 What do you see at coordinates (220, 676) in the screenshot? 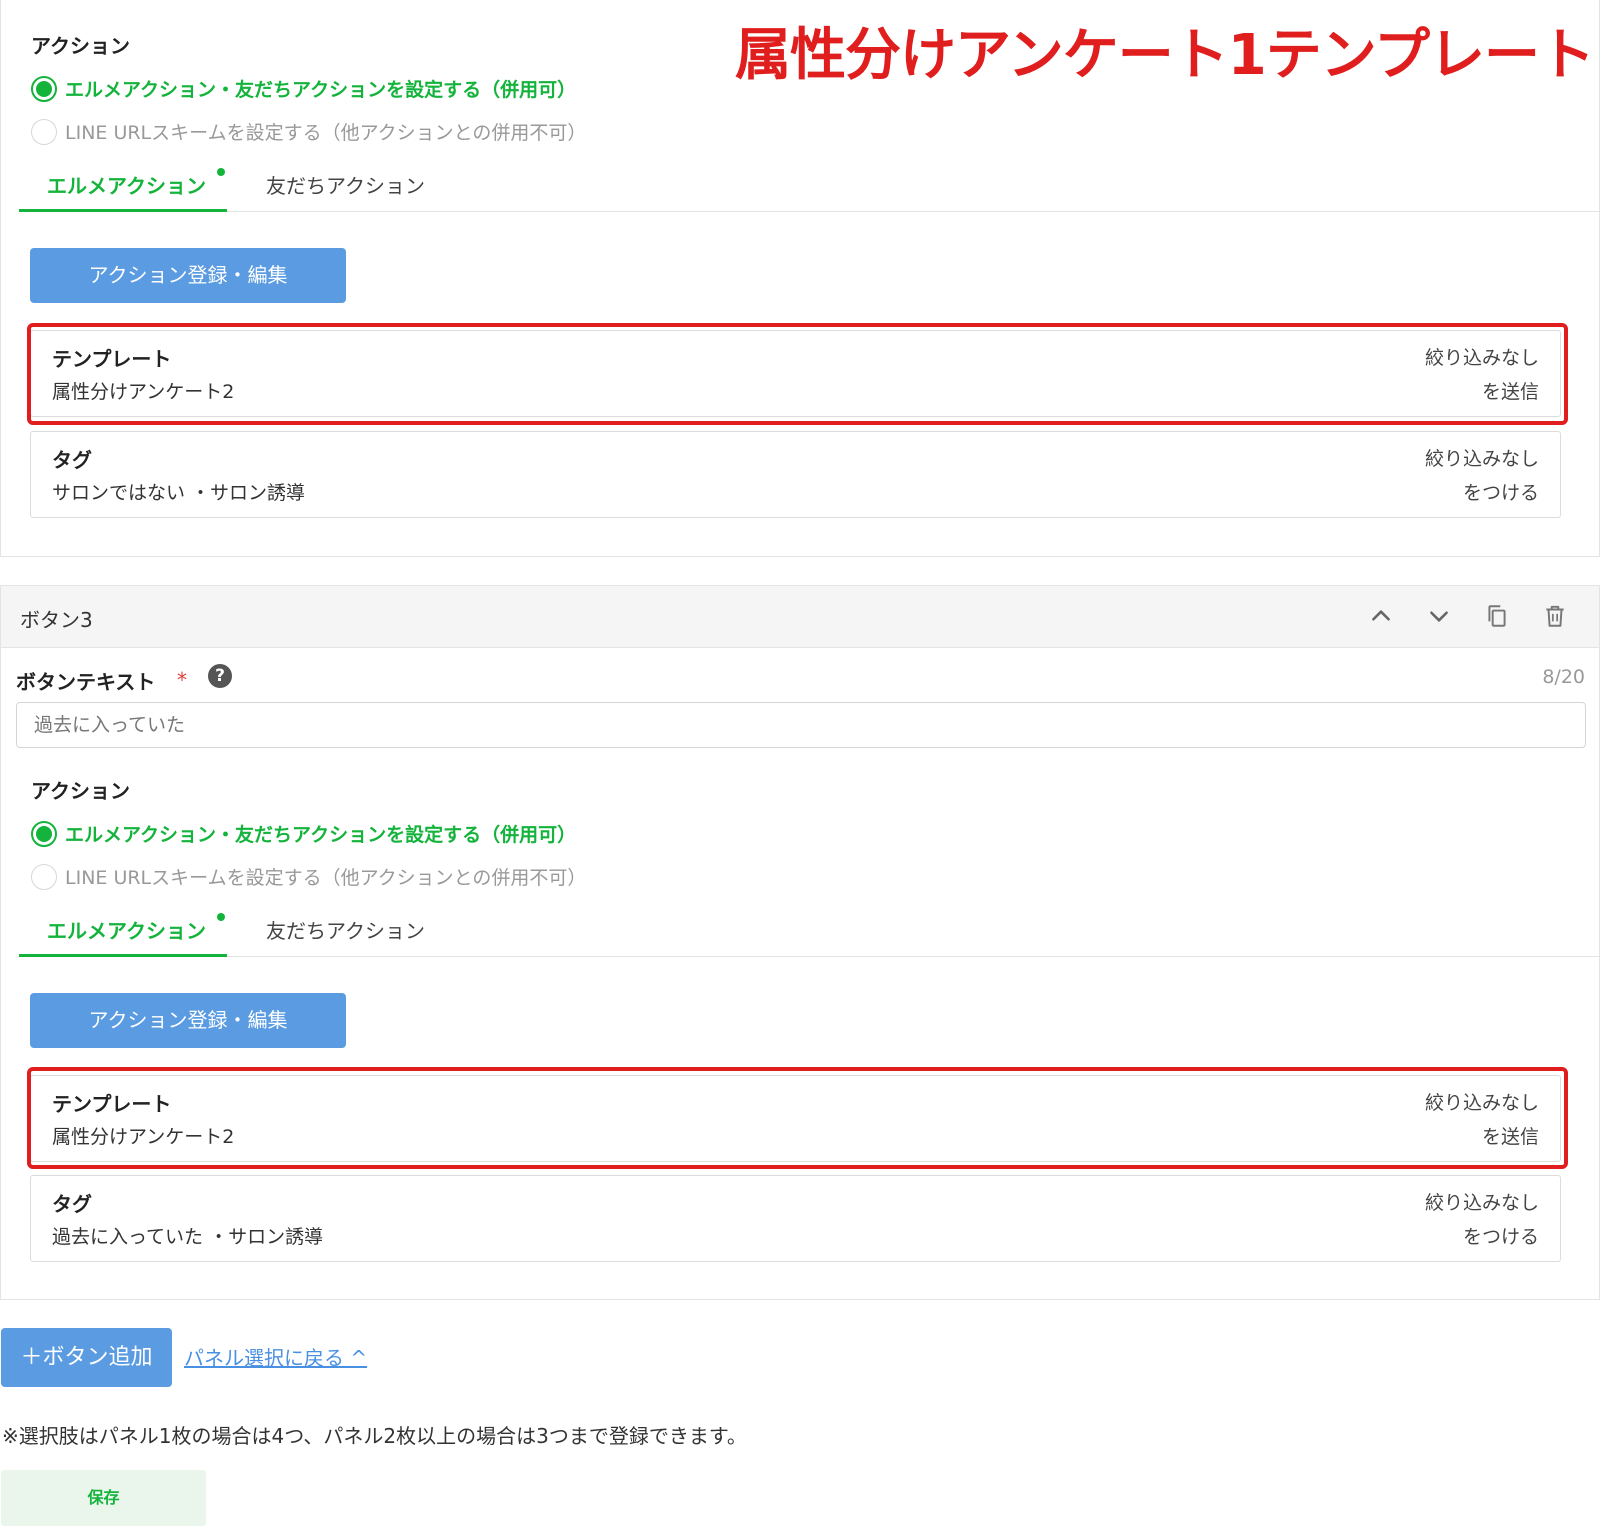
I see `help-icon: ?` at bounding box center [220, 676].